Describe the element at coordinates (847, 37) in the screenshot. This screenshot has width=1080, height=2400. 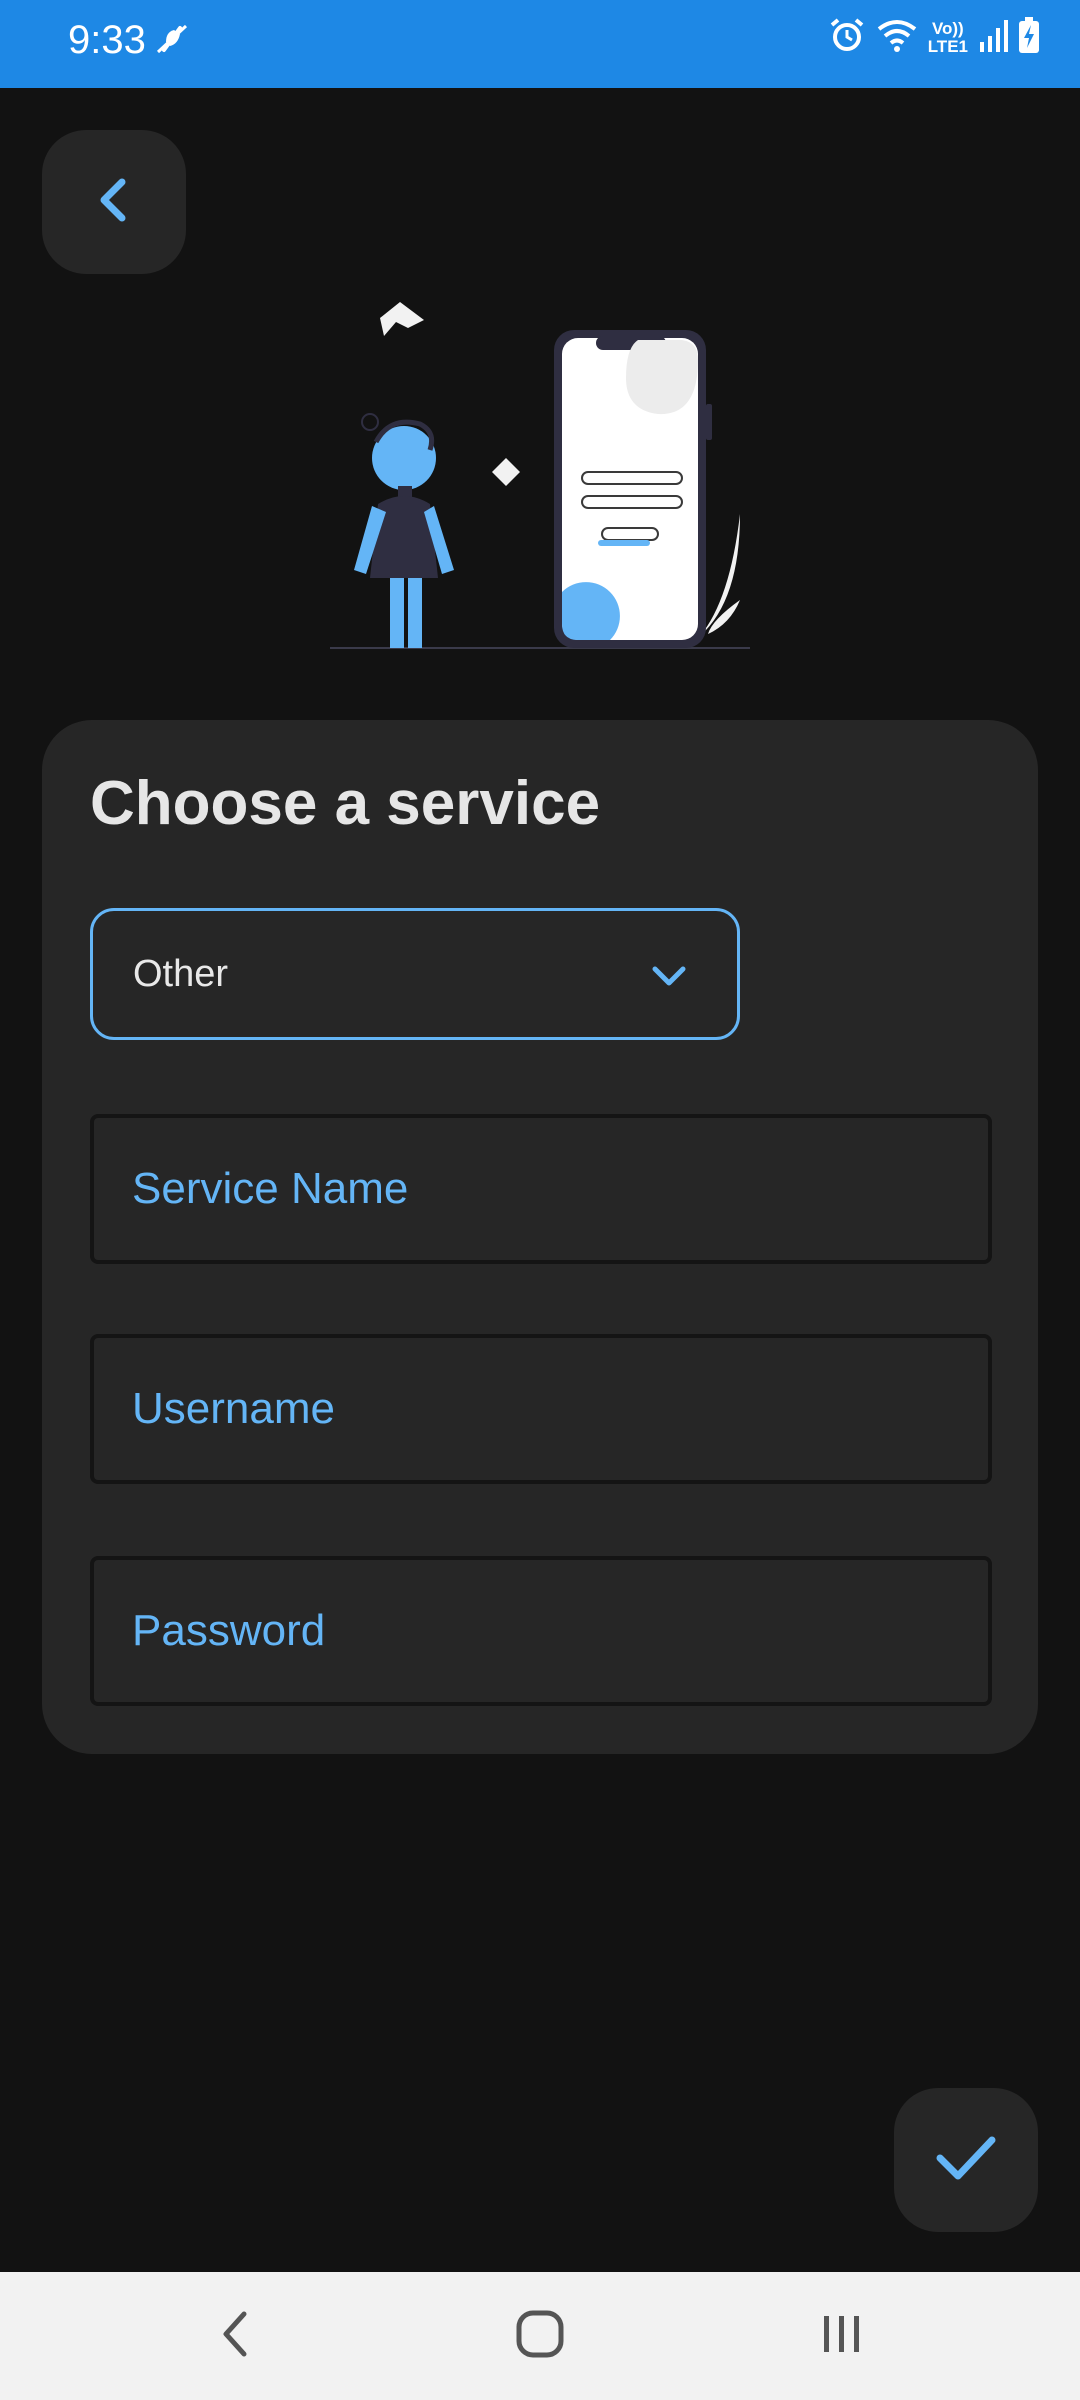
I see `alarm-icon` at that location.